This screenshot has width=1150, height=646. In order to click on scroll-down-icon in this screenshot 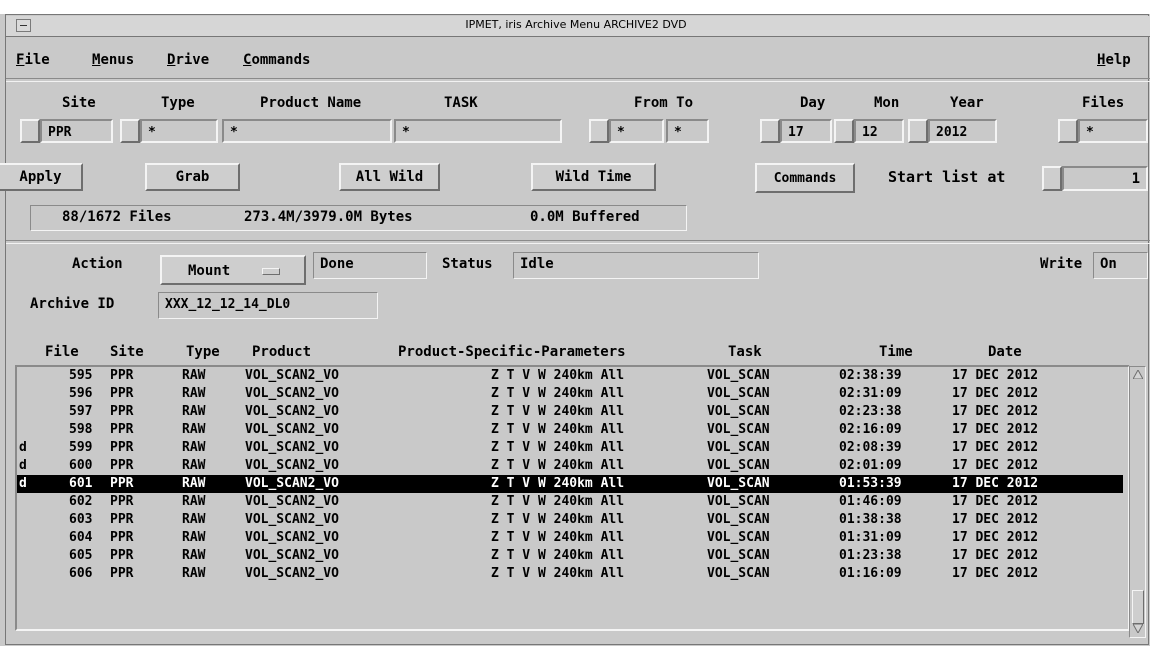, I will do `click(1138, 628)`.